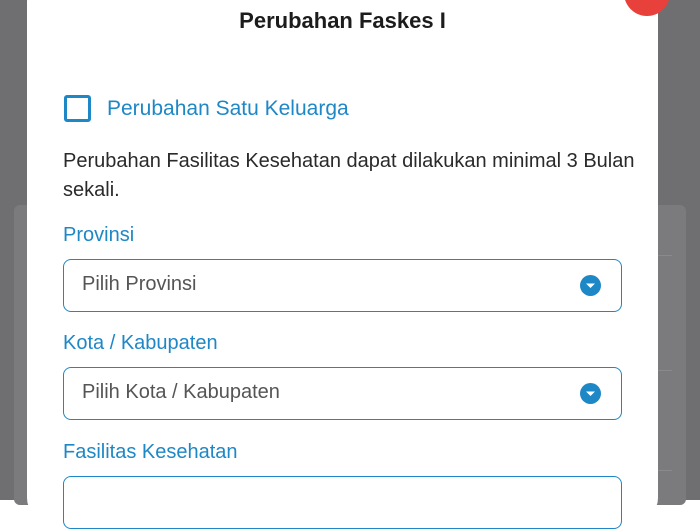 The width and height of the screenshot is (700, 529). Describe the element at coordinates (342, 502) in the screenshot. I see `faskes-select` at that location.